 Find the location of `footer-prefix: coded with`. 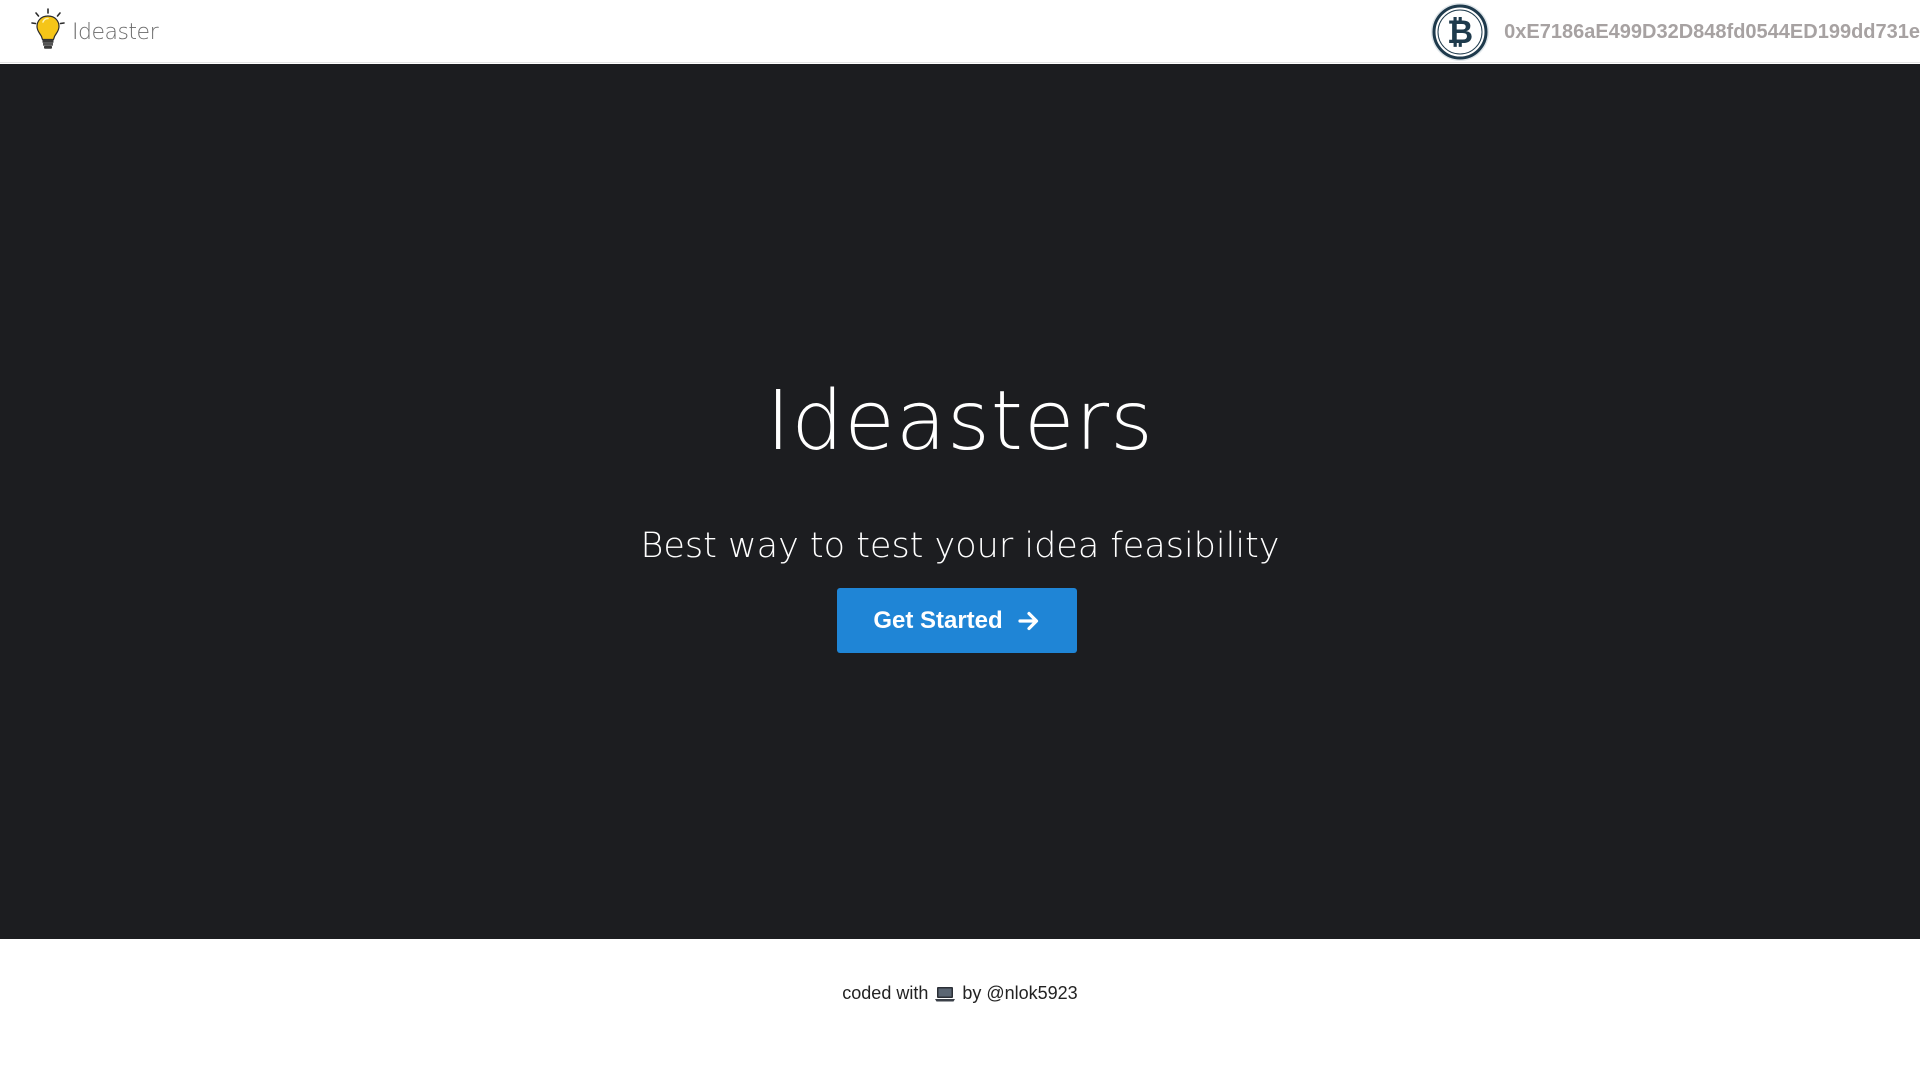

footer-prefix: coded with is located at coordinates (885, 993).